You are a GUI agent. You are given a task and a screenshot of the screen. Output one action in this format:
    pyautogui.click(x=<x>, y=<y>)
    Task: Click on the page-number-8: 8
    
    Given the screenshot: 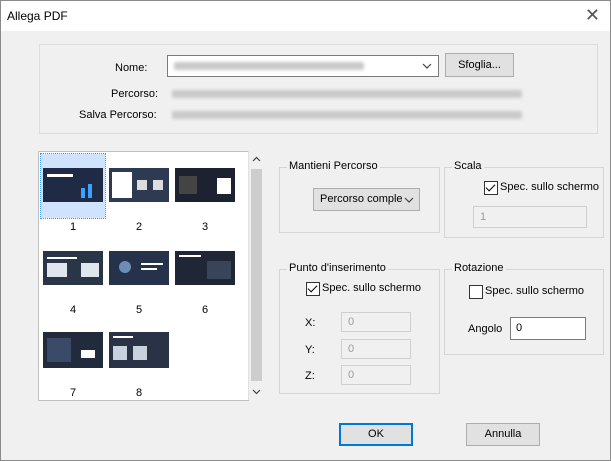 What is the action you would take?
    pyautogui.click(x=139, y=393)
    